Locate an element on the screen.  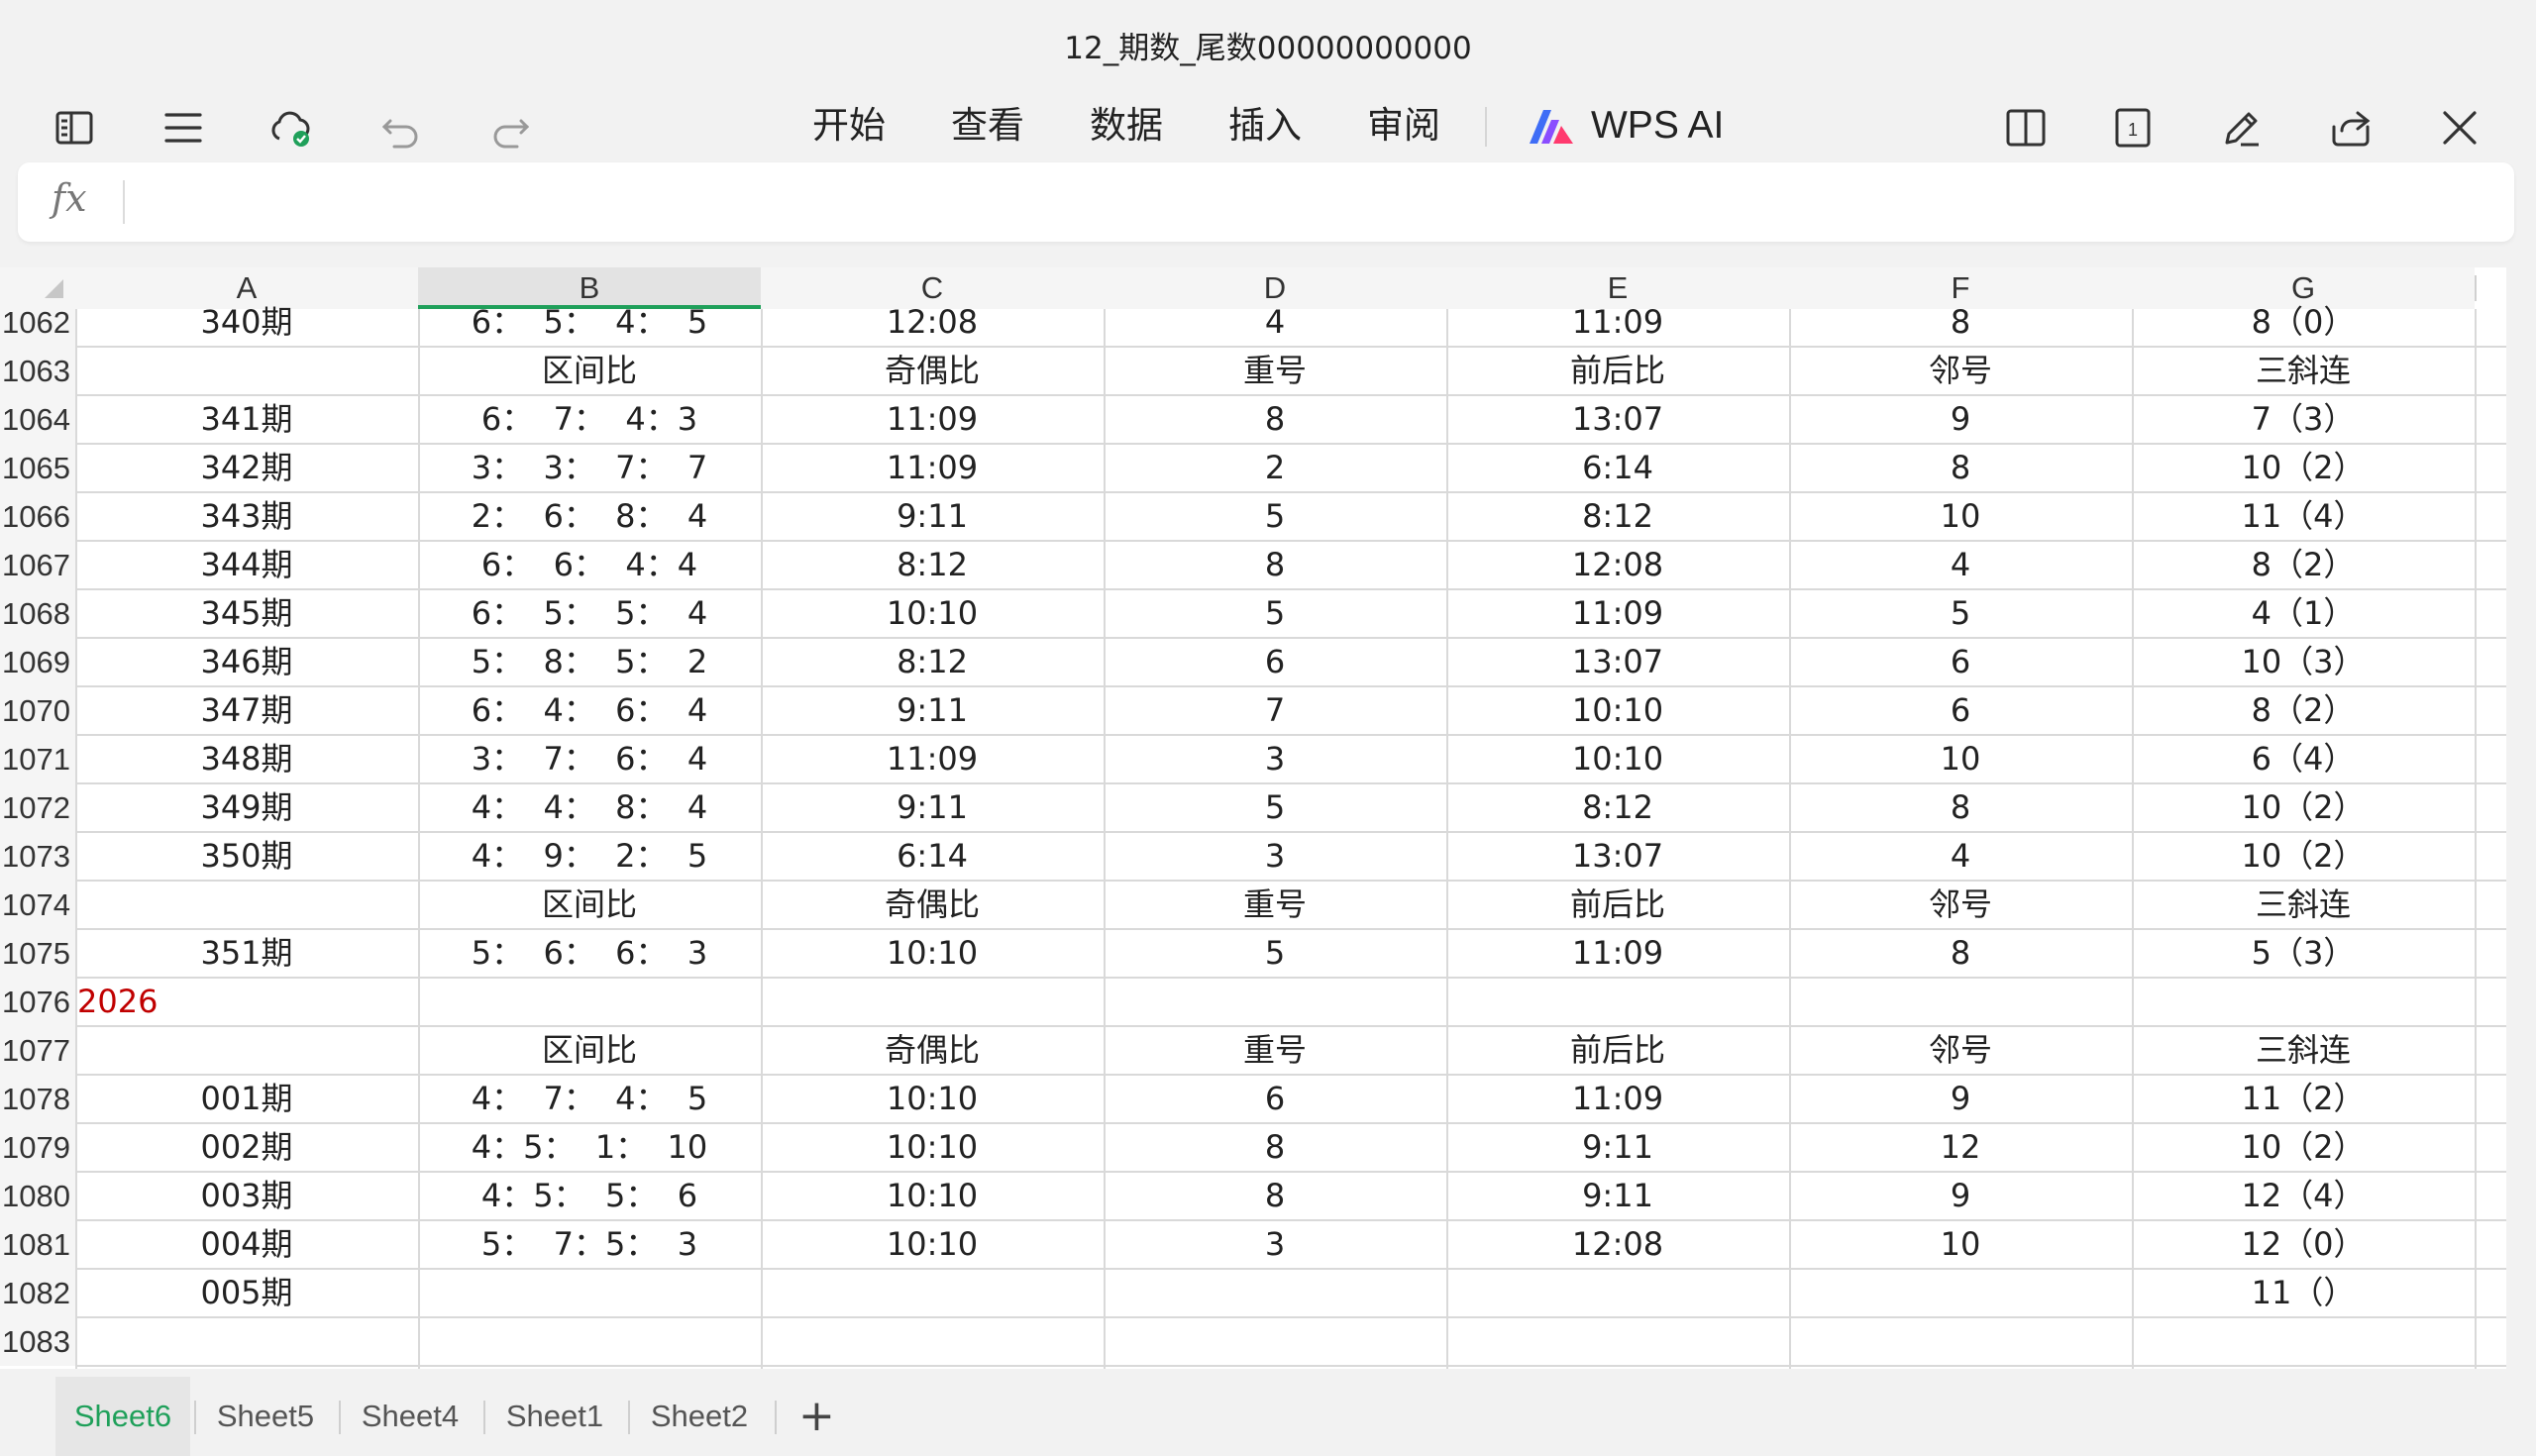
cell-c1070: 9:11 is located at coordinates (932, 710).